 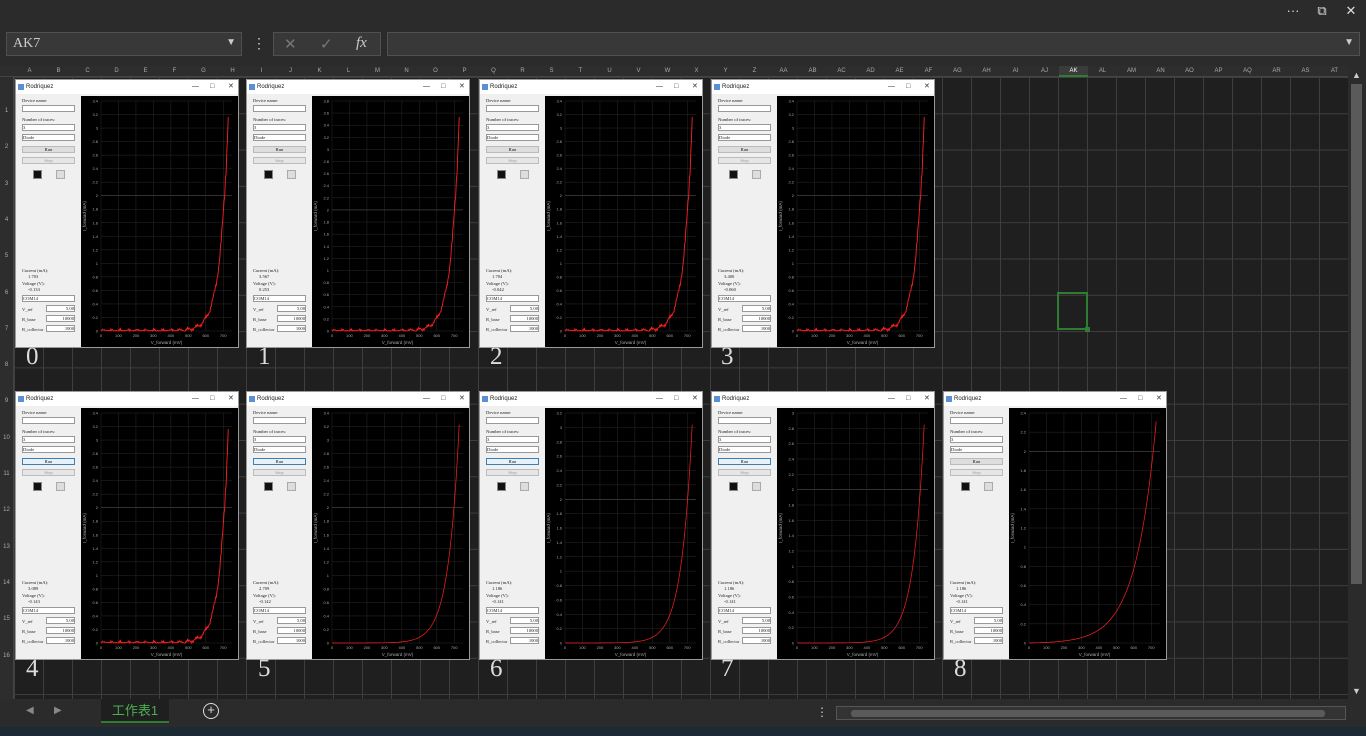 What do you see at coordinates (30, 710) in the screenshot?
I see `prev-sheet-icon: ◀` at bounding box center [30, 710].